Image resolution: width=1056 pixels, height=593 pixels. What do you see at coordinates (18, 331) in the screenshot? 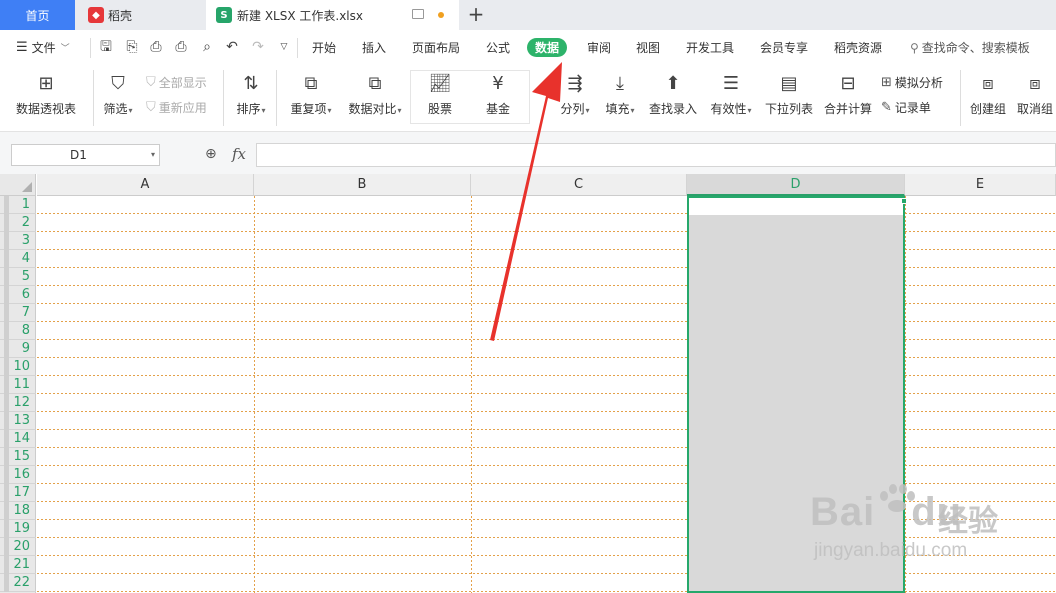
I see `row-header: 8` at bounding box center [18, 331].